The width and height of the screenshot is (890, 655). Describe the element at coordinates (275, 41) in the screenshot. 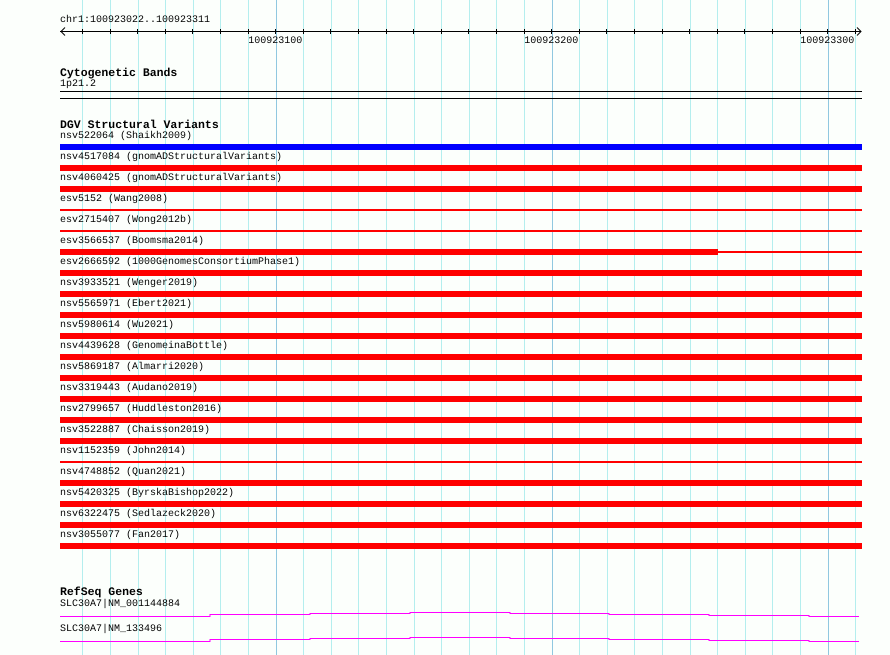

I see `tick-label: 100923100` at that location.